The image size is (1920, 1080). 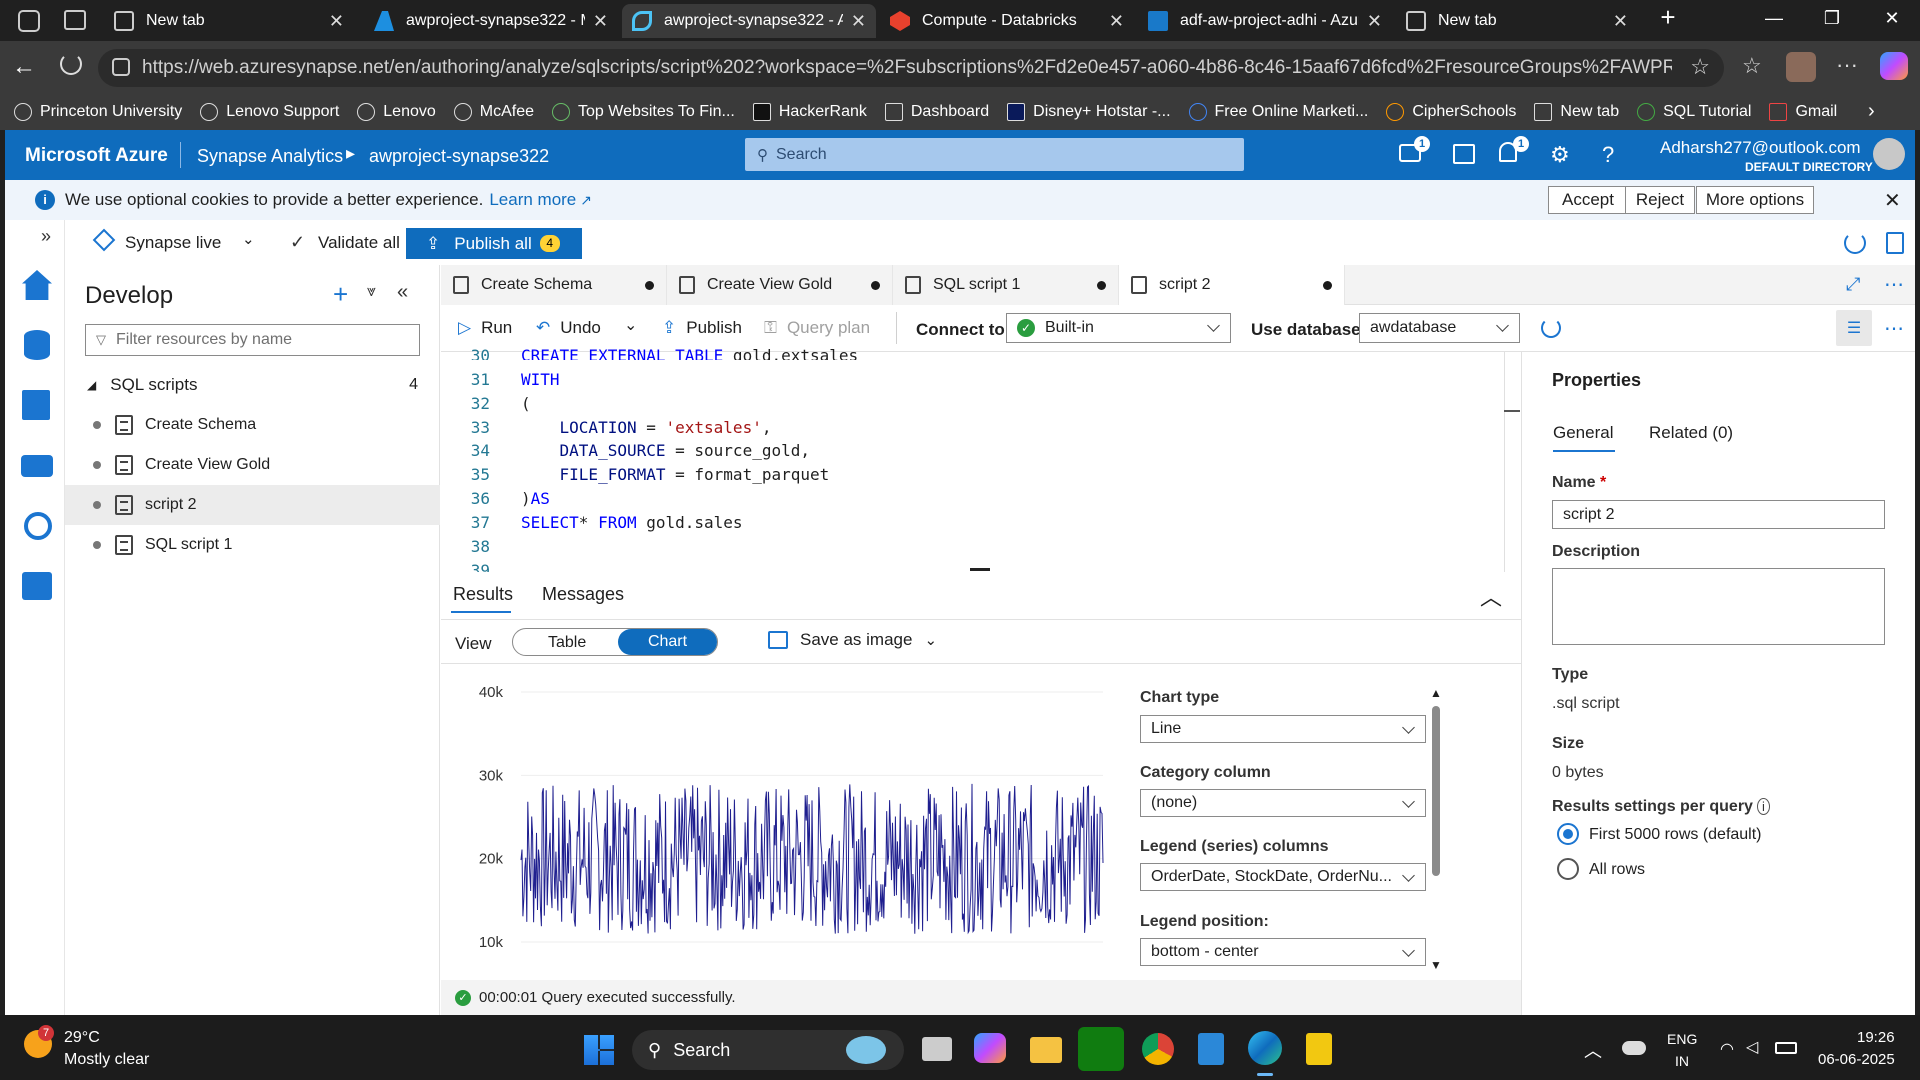 I want to click on radio-first-5000-label: First 5000 rows (default), so click(x=1675, y=835).